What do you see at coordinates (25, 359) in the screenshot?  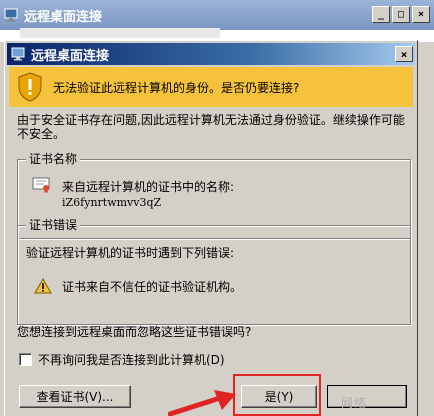 I see `dont-ask-checkbox` at bounding box center [25, 359].